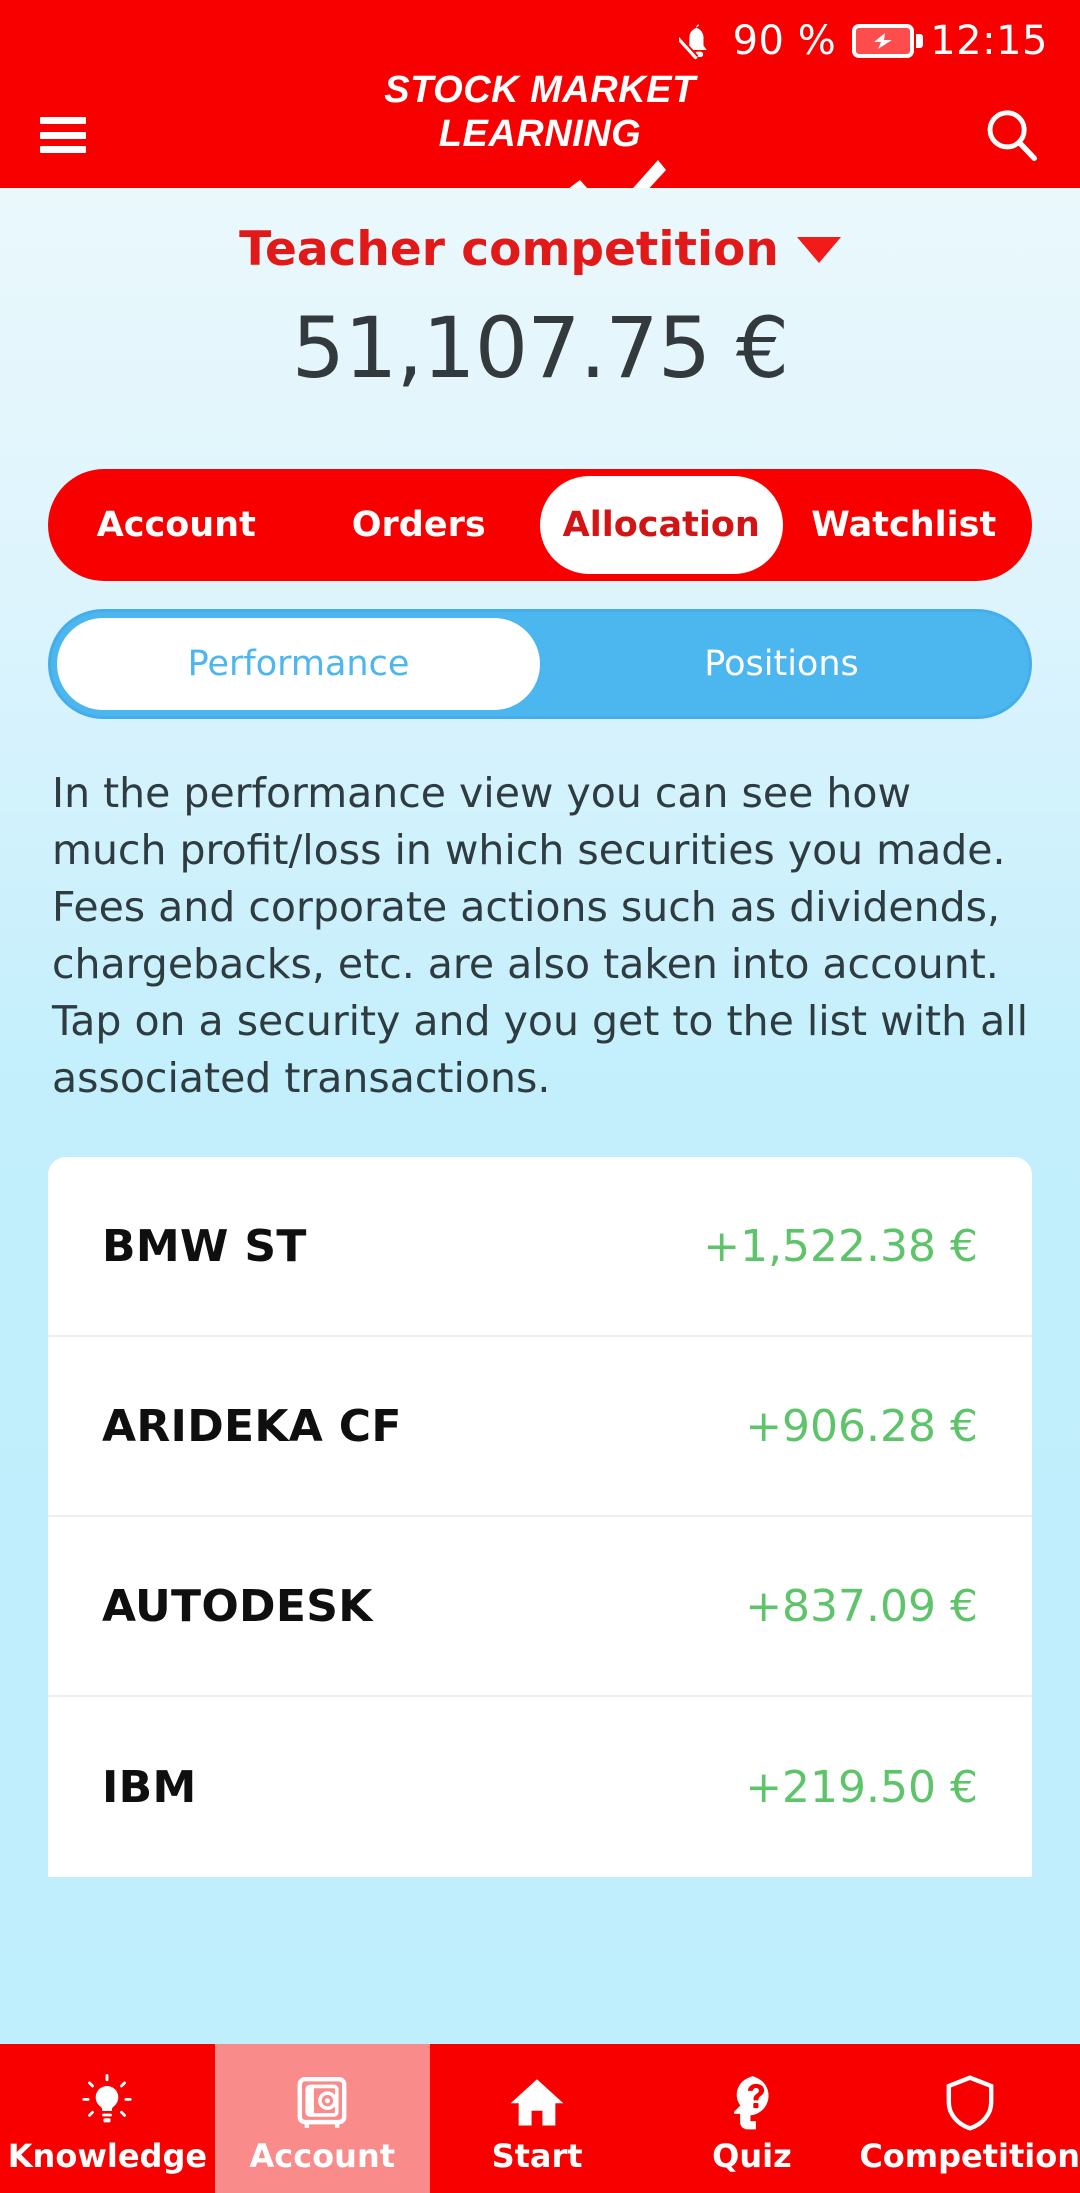 This screenshot has width=1080, height=2193. I want to click on secondary-tab-bar: Performance Positions, so click(540, 664).